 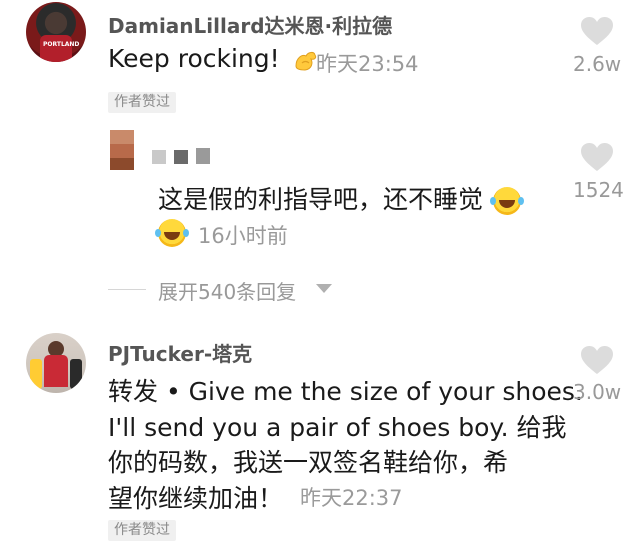 What do you see at coordinates (243, 236) in the screenshot?
I see `reply-time: 16小时前` at bounding box center [243, 236].